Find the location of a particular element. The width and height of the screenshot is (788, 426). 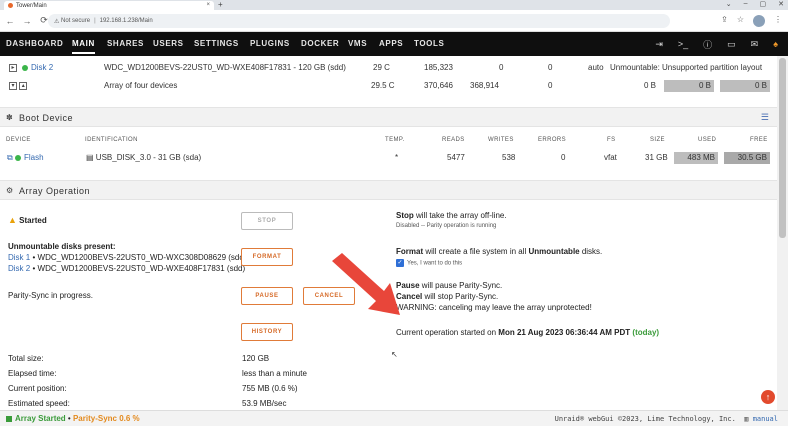

manual-link: manual is located at coordinates (765, 419).